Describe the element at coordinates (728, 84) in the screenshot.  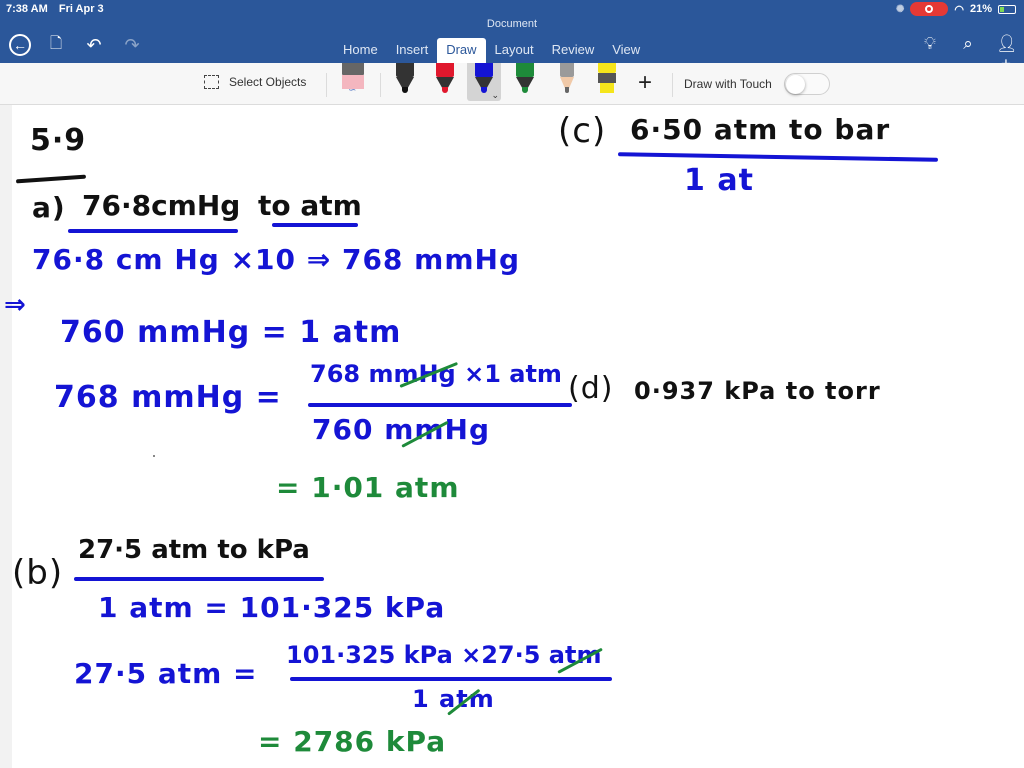
I see `draw-with-touch-label: Draw with Touch` at that location.